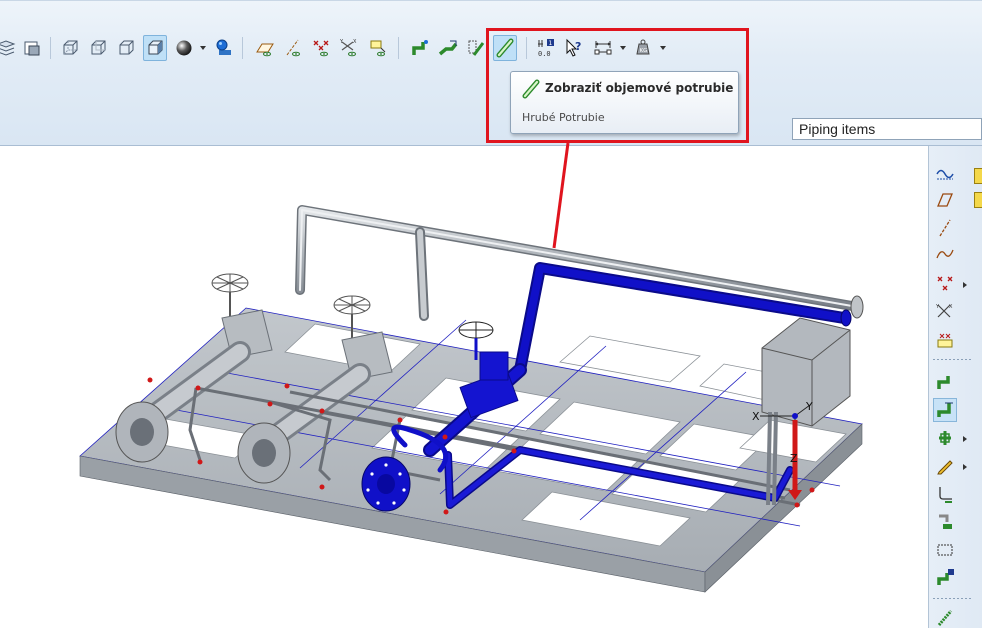 The height and width of the screenshot is (632, 982). What do you see at coordinates (155, 48) in the screenshot?
I see `shaded-icon` at bounding box center [155, 48].